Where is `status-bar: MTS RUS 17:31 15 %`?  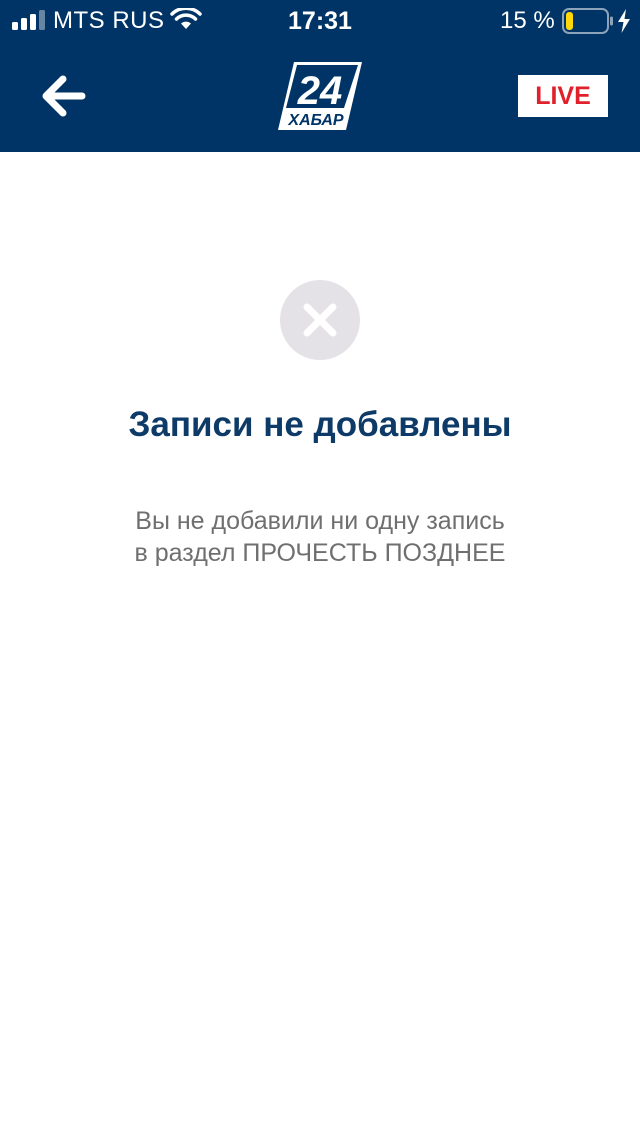
status-bar: MTS RUS 17:31 15 % is located at coordinates (320, 20).